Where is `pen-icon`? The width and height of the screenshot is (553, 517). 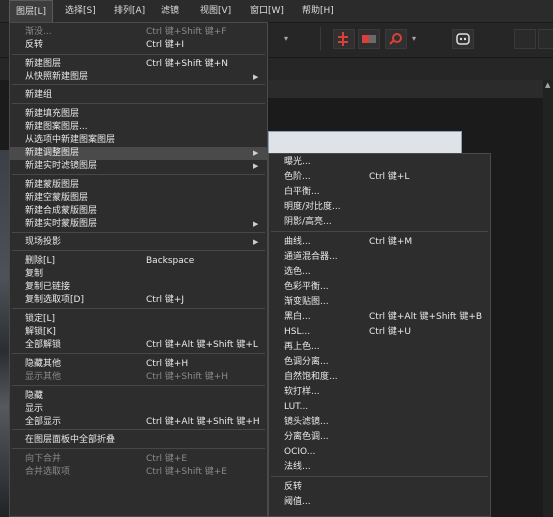
pen-icon is located at coordinates (525, 39).